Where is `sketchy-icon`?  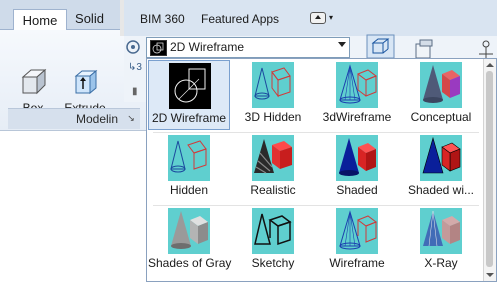
sketchy-icon is located at coordinates (273, 231).